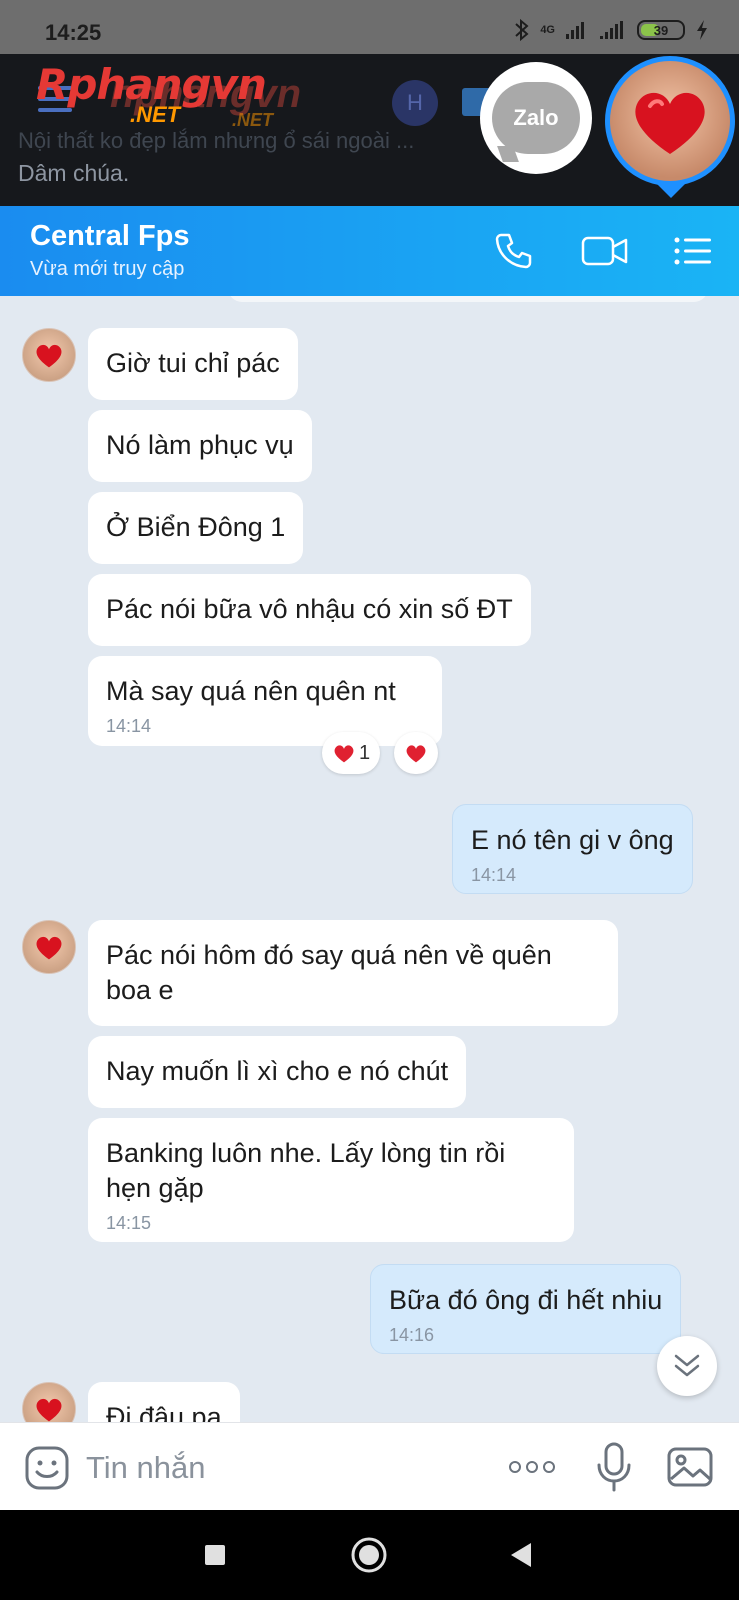 The height and width of the screenshot is (1600, 739). I want to click on list-menu-icon, so click(692, 251).